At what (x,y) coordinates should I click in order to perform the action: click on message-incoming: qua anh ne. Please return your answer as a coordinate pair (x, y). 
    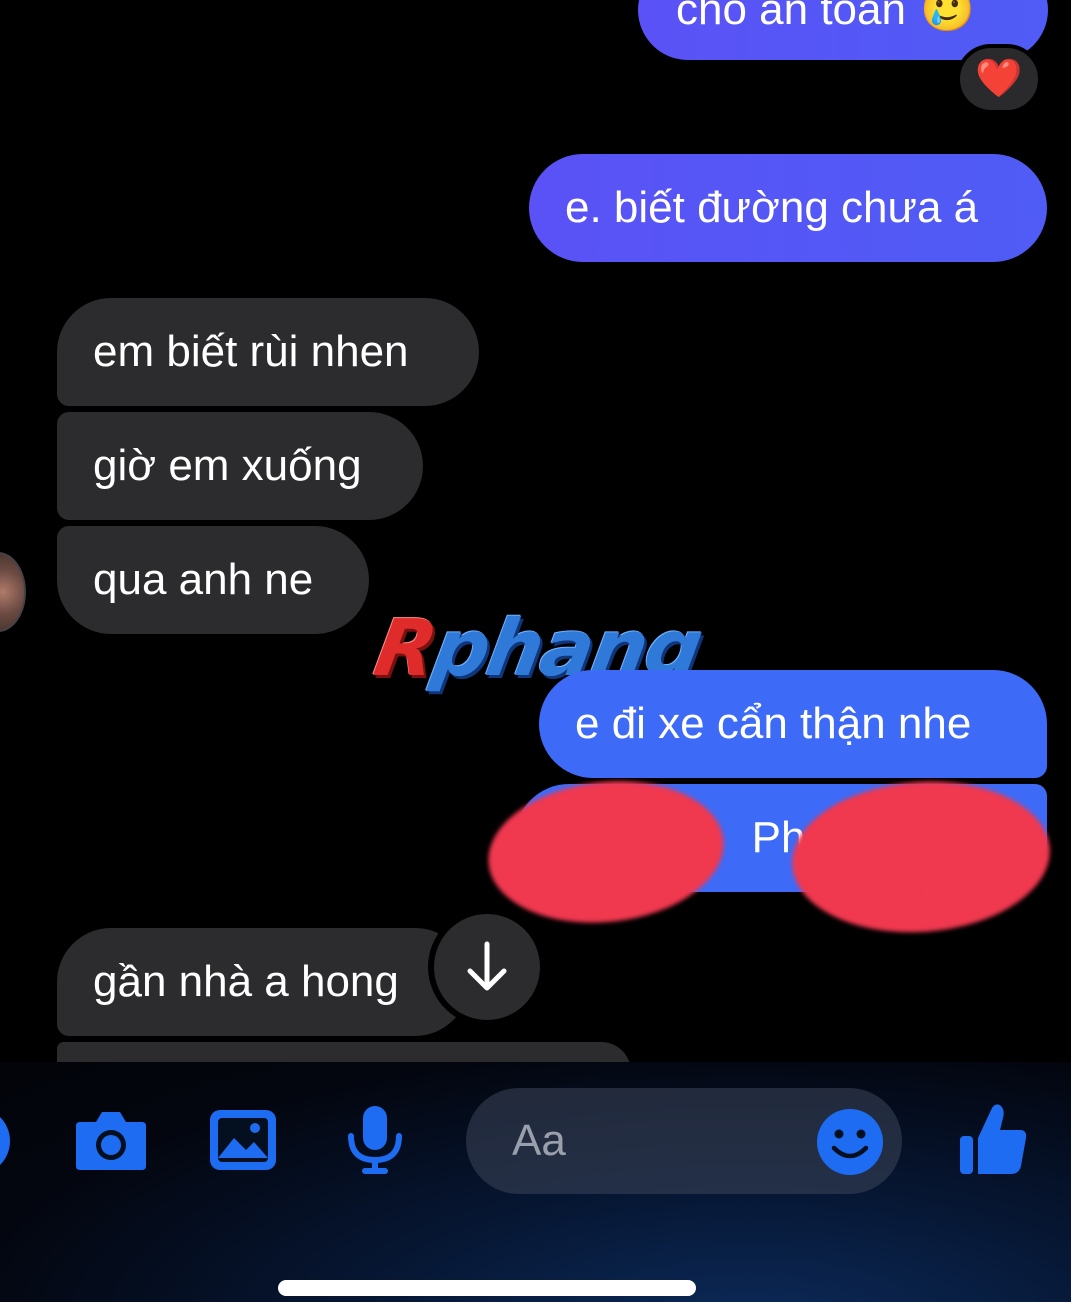
    Looking at the image, I should click on (213, 580).